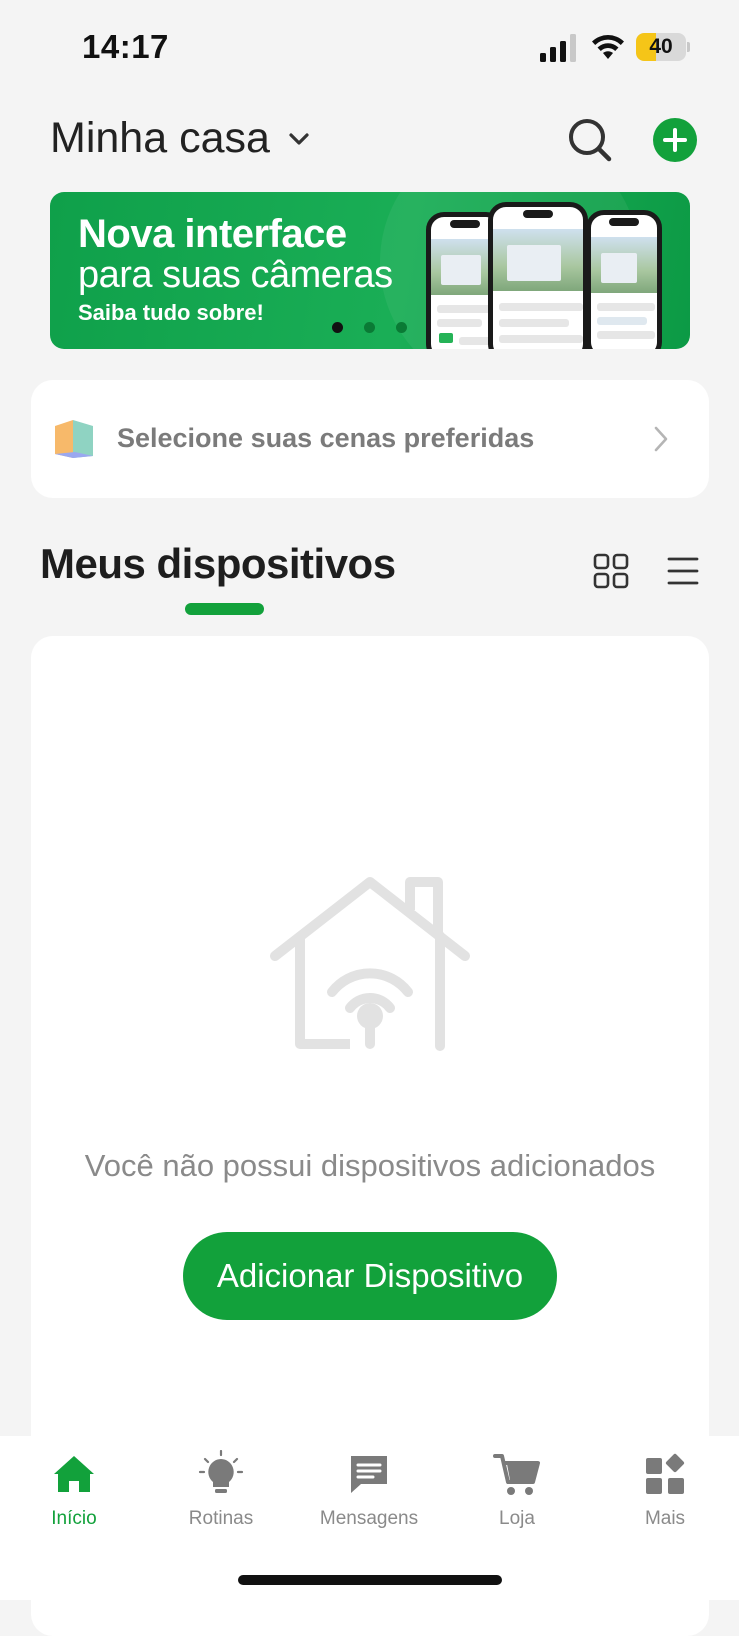  I want to click on battery-icon: 40, so click(663, 47).